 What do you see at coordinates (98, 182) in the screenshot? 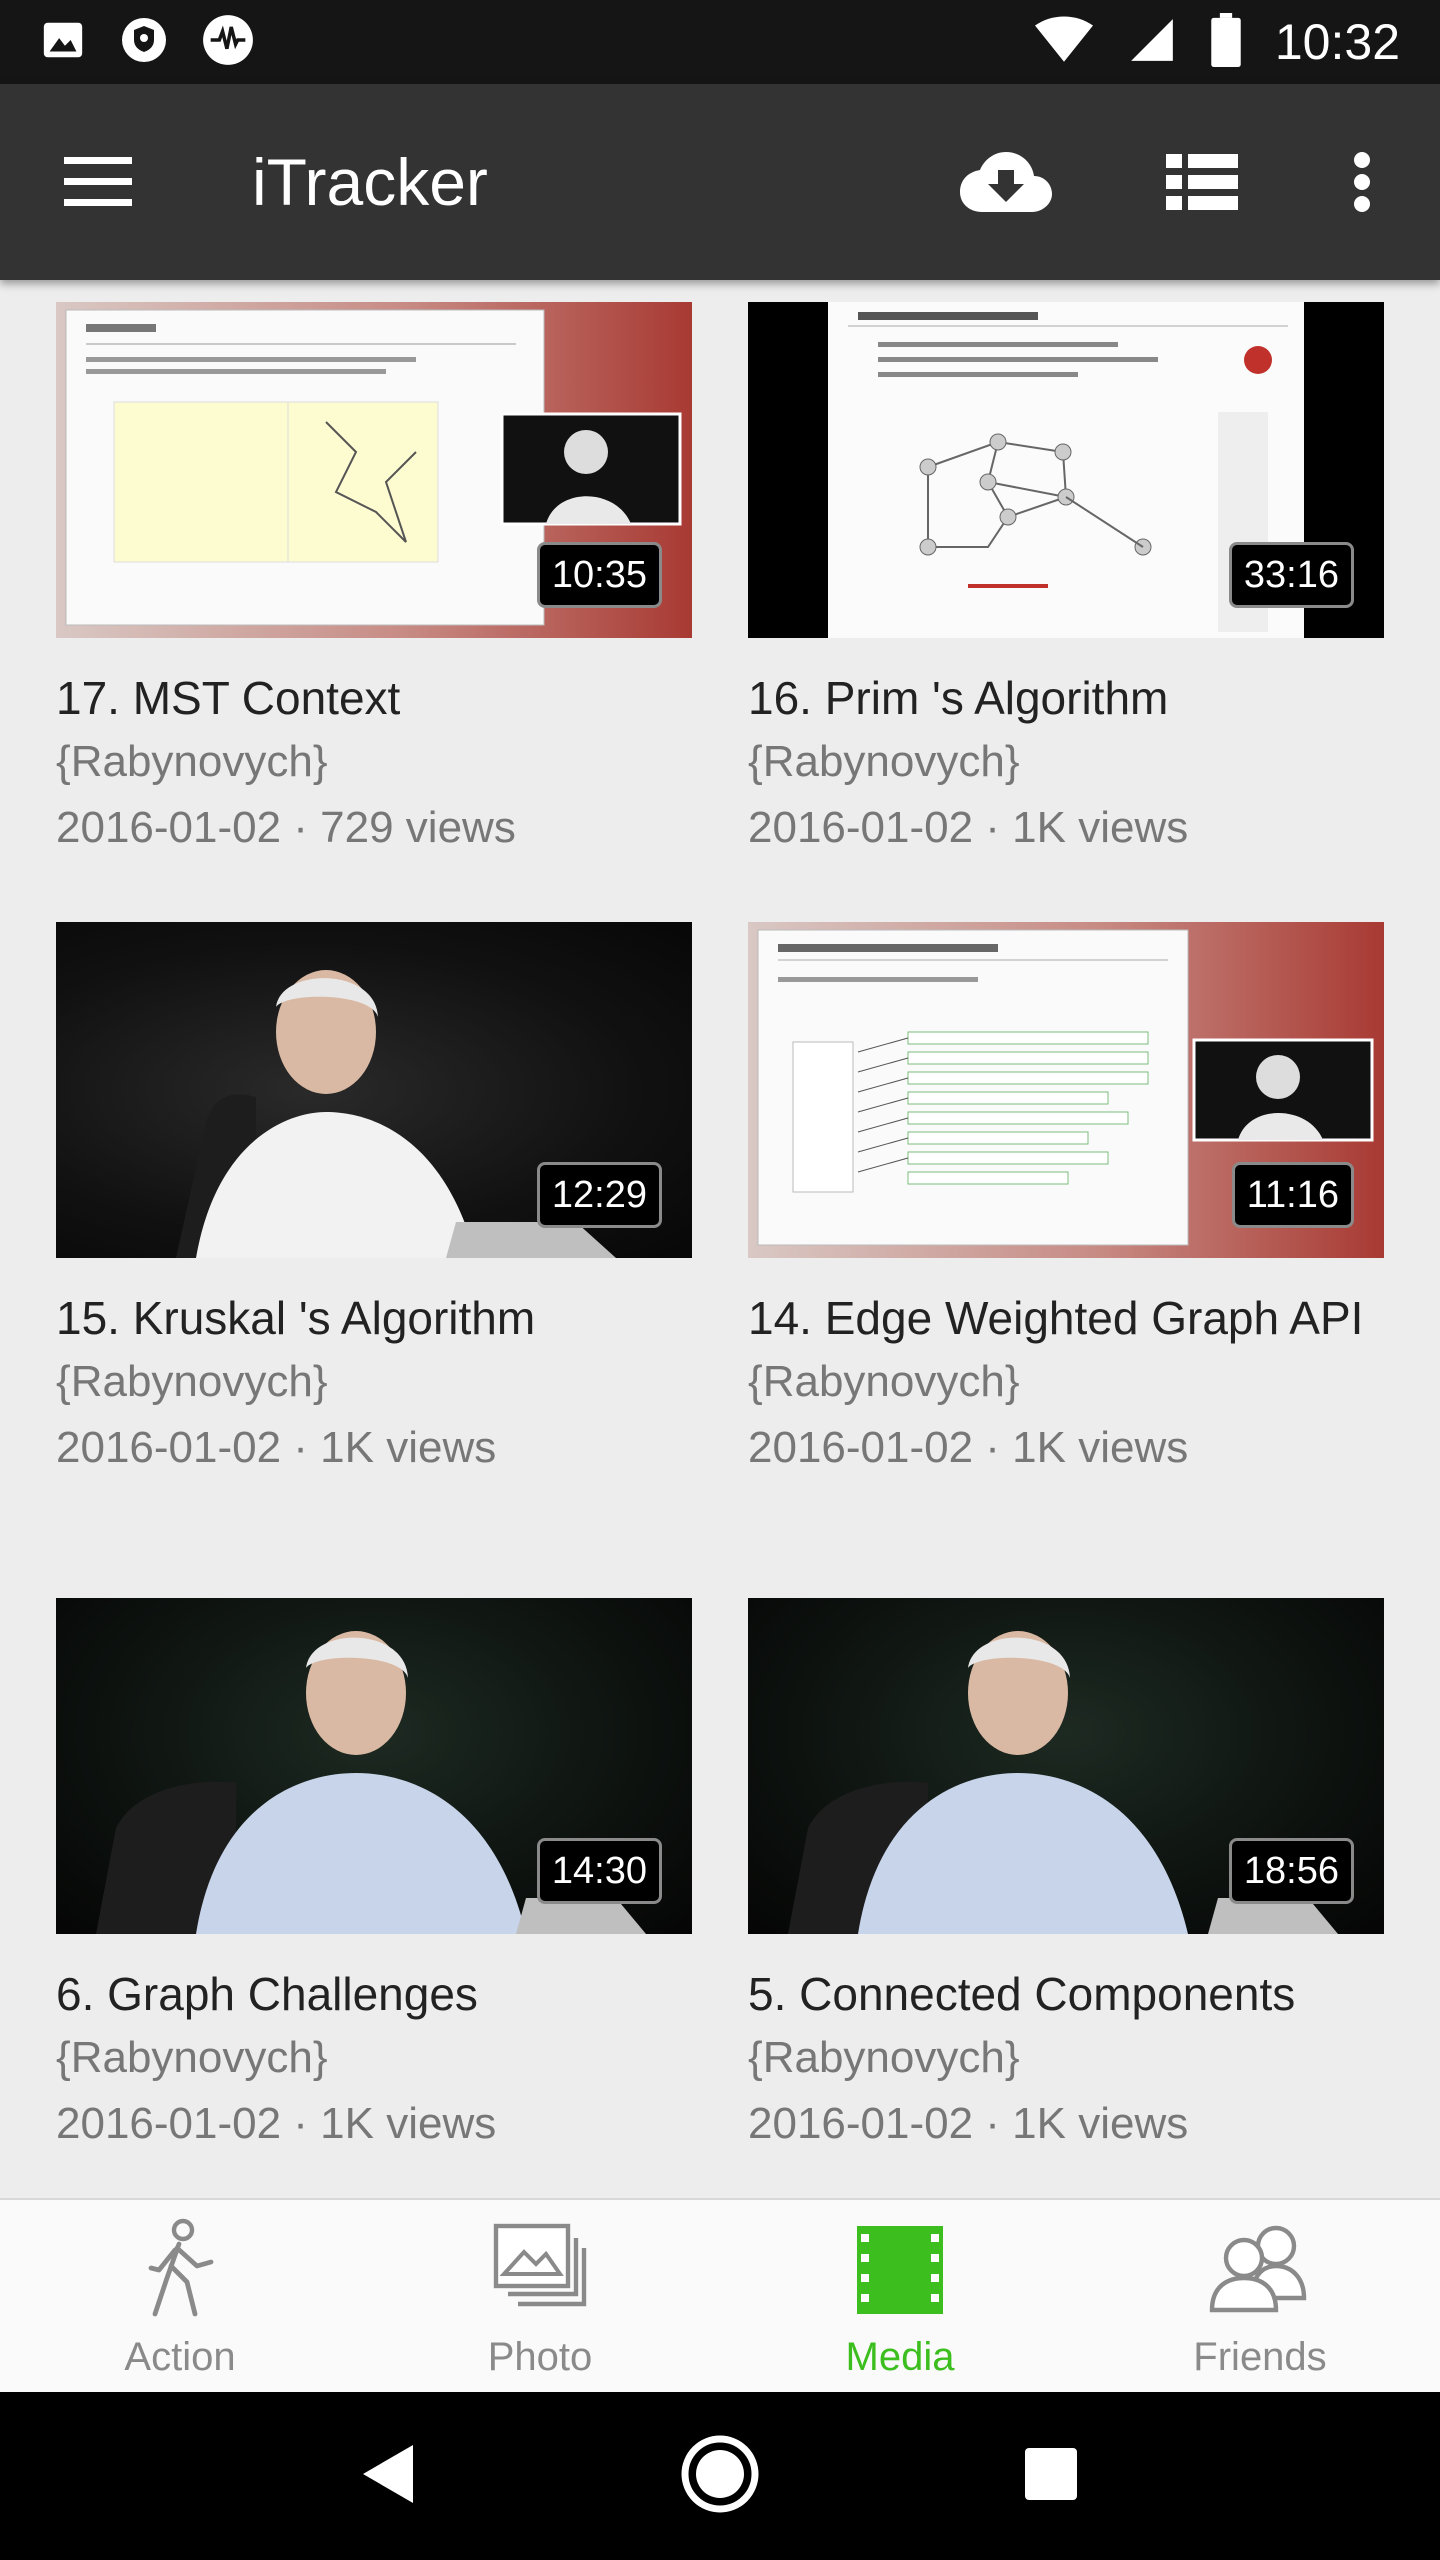
I see `menu-icon` at bounding box center [98, 182].